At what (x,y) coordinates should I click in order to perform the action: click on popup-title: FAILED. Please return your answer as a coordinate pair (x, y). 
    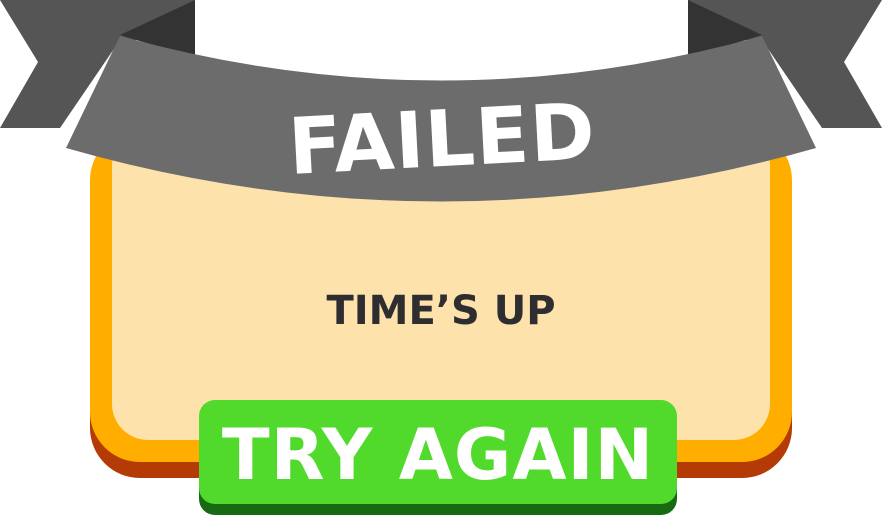
    Looking at the image, I should click on (442, 140).